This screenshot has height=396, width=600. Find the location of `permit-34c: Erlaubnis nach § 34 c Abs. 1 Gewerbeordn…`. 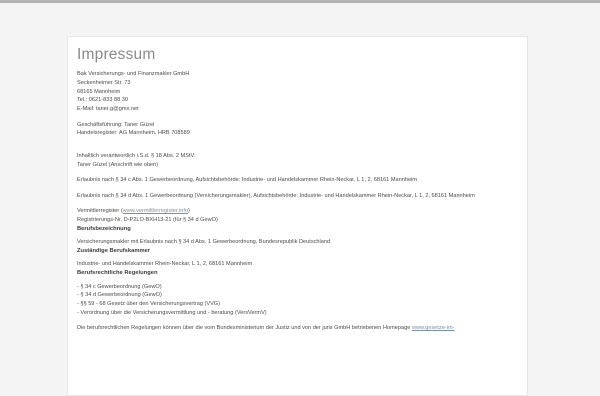

permit-34c: Erlaubnis nach § 34 c Abs. 1 Gewerbeordn… is located at coordinates (247, 180).